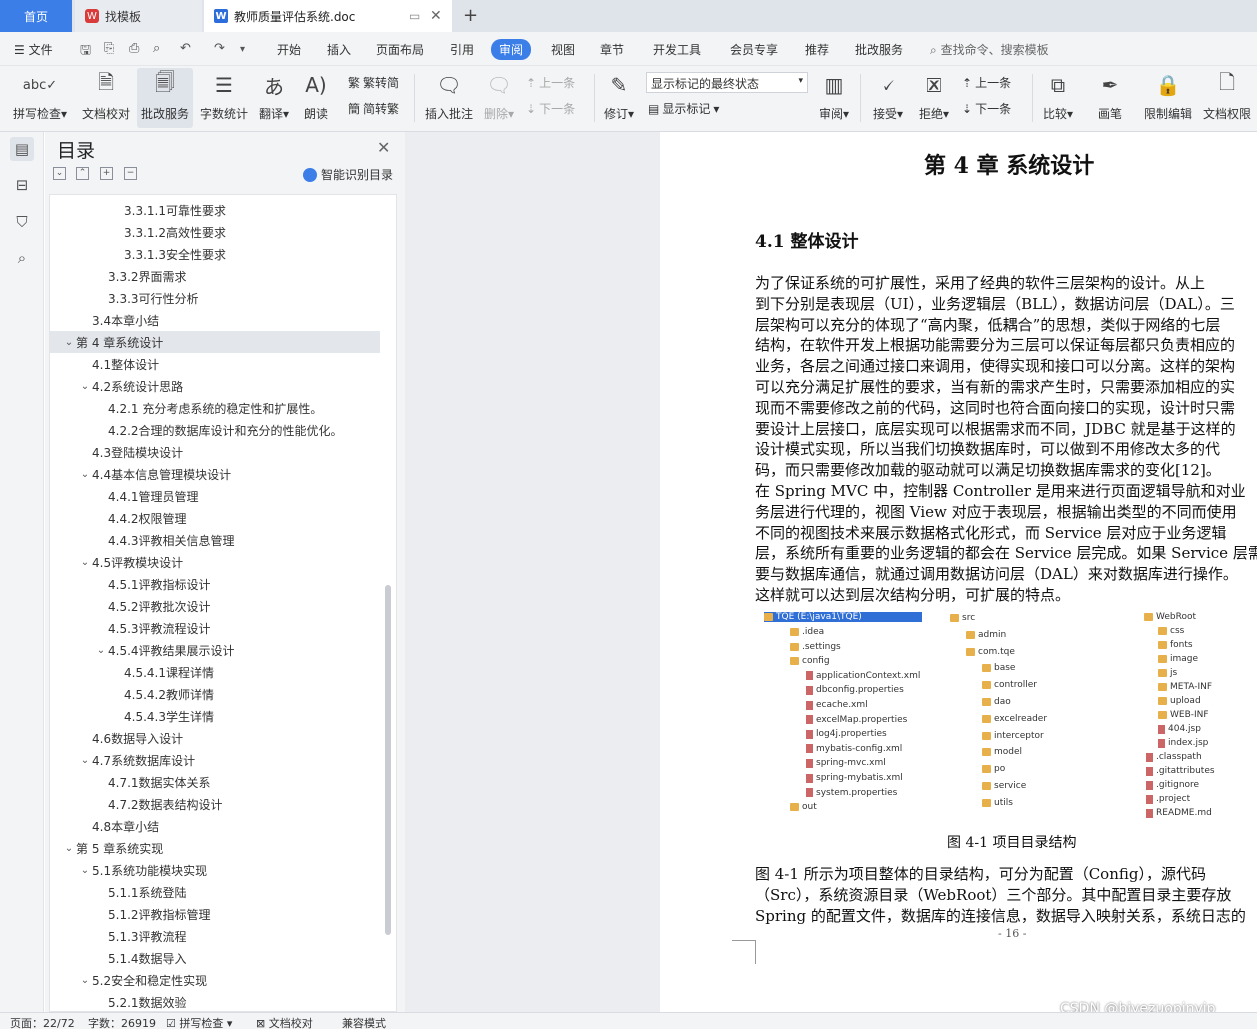 The width and height of the screenshot is (1257, 1031). What do you see at coordinates (165, 98) in the screenshot?
I see `correction-service-button: 🗐 批改服务` at bounding box center [165, 98].